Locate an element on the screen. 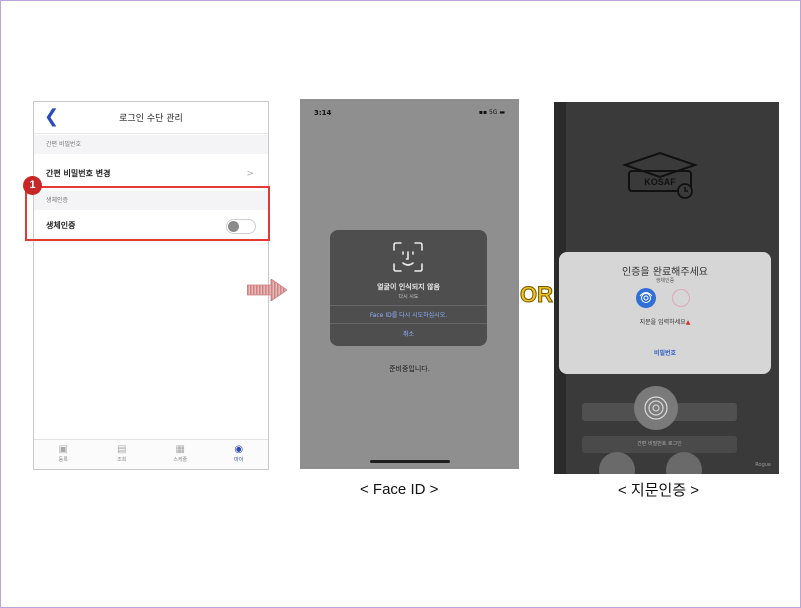 This screenshot has width=801, height=608. tab-inquiry: ▤ 조회 is located at coordinates (122, 454).